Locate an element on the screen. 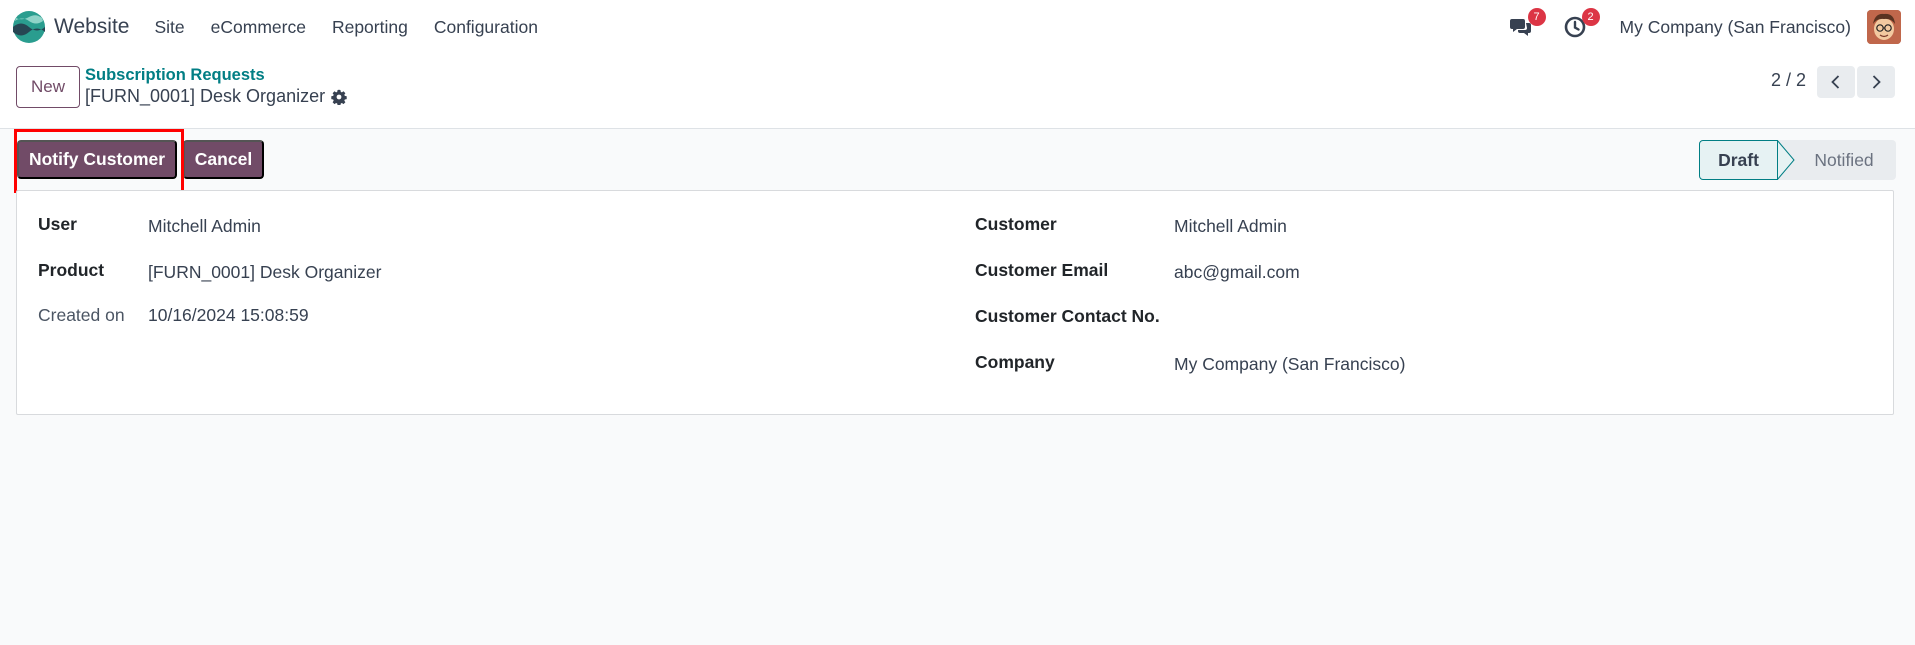  breadcrumb-subscription-requests: Subscription Requests is located at coordinates (175, 75).